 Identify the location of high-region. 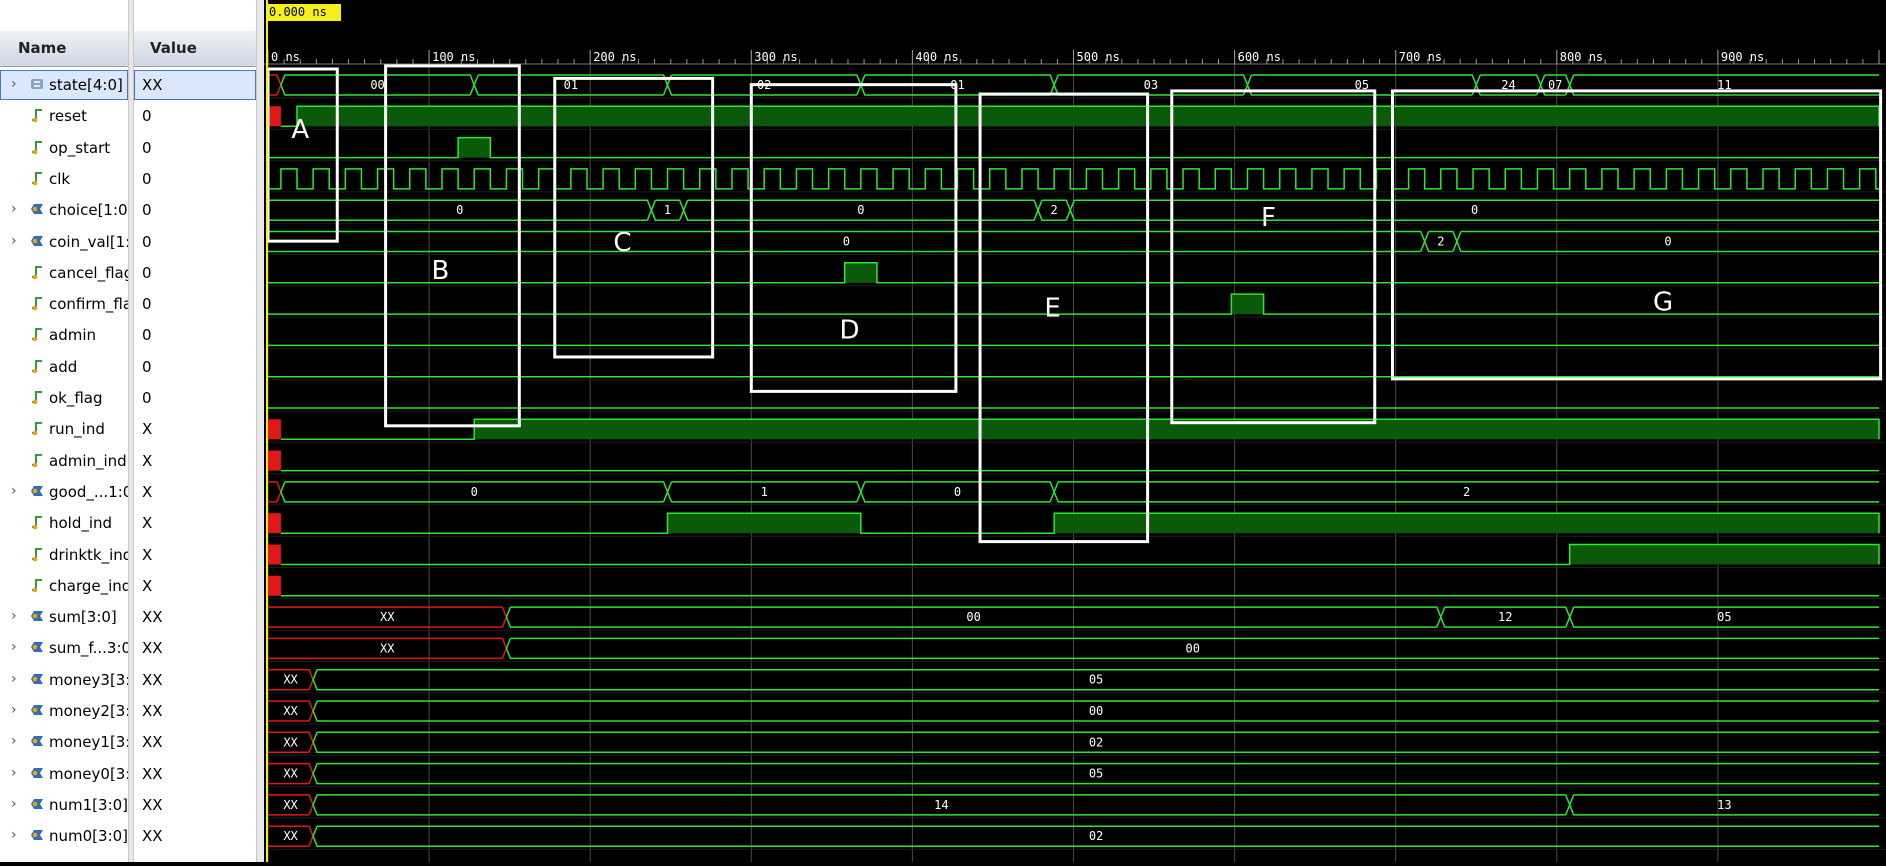
(474, 147).